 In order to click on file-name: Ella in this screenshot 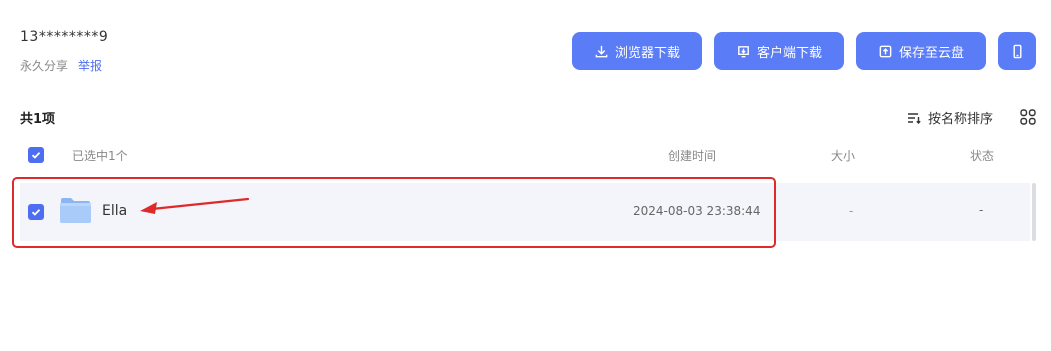, I will do `click(114, 211)`.